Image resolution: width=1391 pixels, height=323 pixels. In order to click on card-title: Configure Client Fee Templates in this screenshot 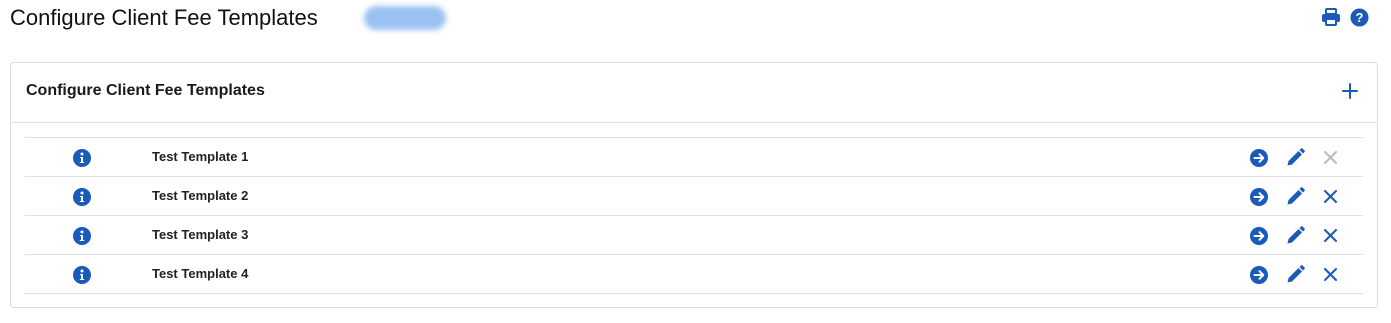, I will do `click(145, 90)`.